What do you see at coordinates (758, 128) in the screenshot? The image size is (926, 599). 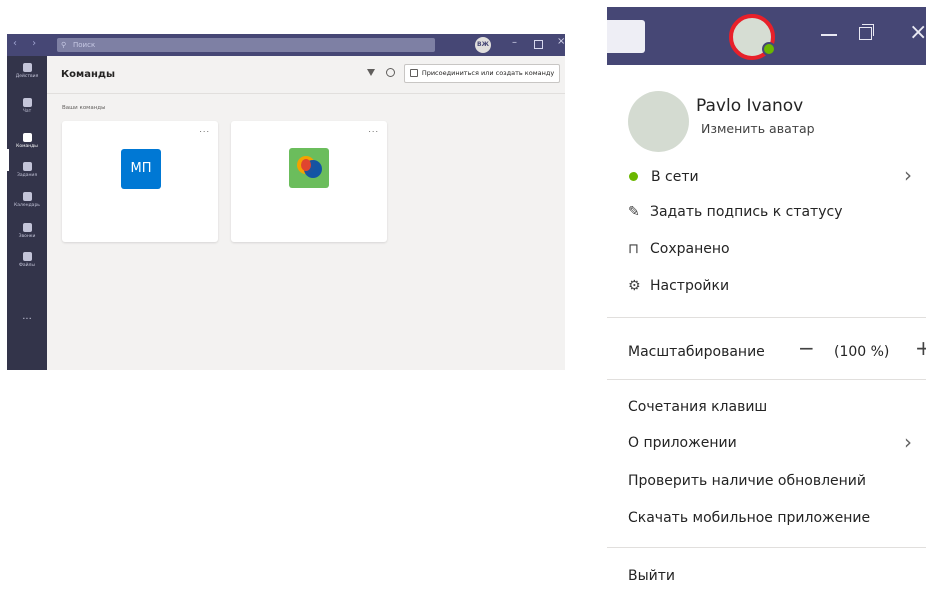 I see `change-avatar-link: Изменить аватар` at bounding box center [758, 128].